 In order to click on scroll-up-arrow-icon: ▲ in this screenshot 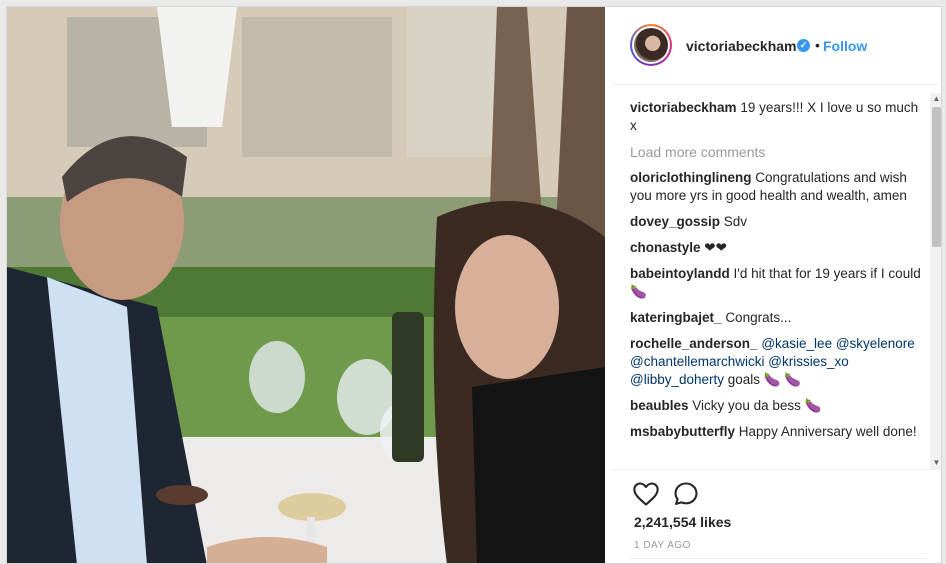, I will do `click(935, 99)`.